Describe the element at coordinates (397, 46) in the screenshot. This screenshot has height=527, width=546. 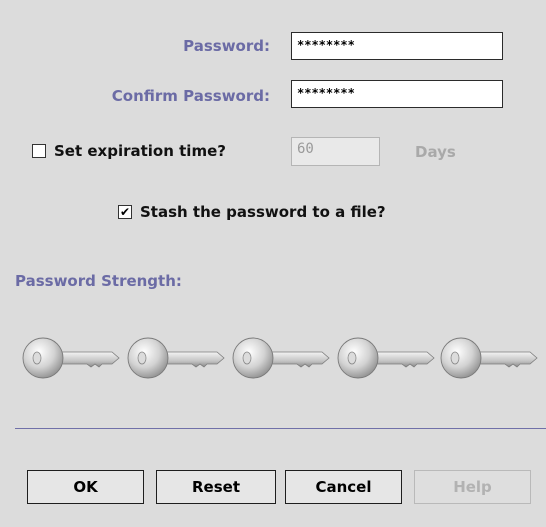
I see `password-field: ********` at that location.